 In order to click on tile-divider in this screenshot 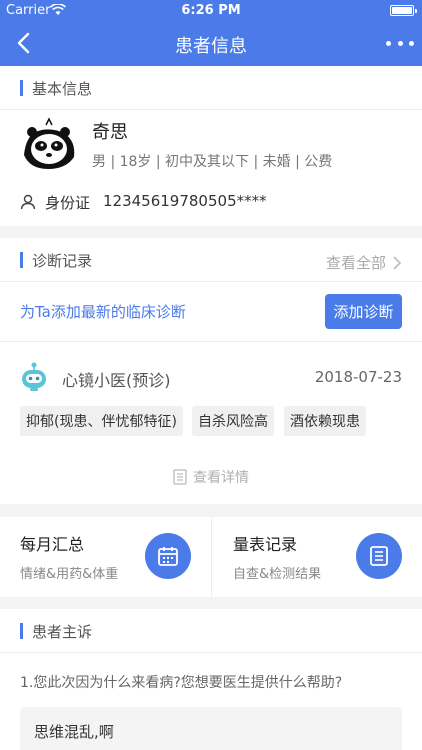, I will do `click(211, 557)`.